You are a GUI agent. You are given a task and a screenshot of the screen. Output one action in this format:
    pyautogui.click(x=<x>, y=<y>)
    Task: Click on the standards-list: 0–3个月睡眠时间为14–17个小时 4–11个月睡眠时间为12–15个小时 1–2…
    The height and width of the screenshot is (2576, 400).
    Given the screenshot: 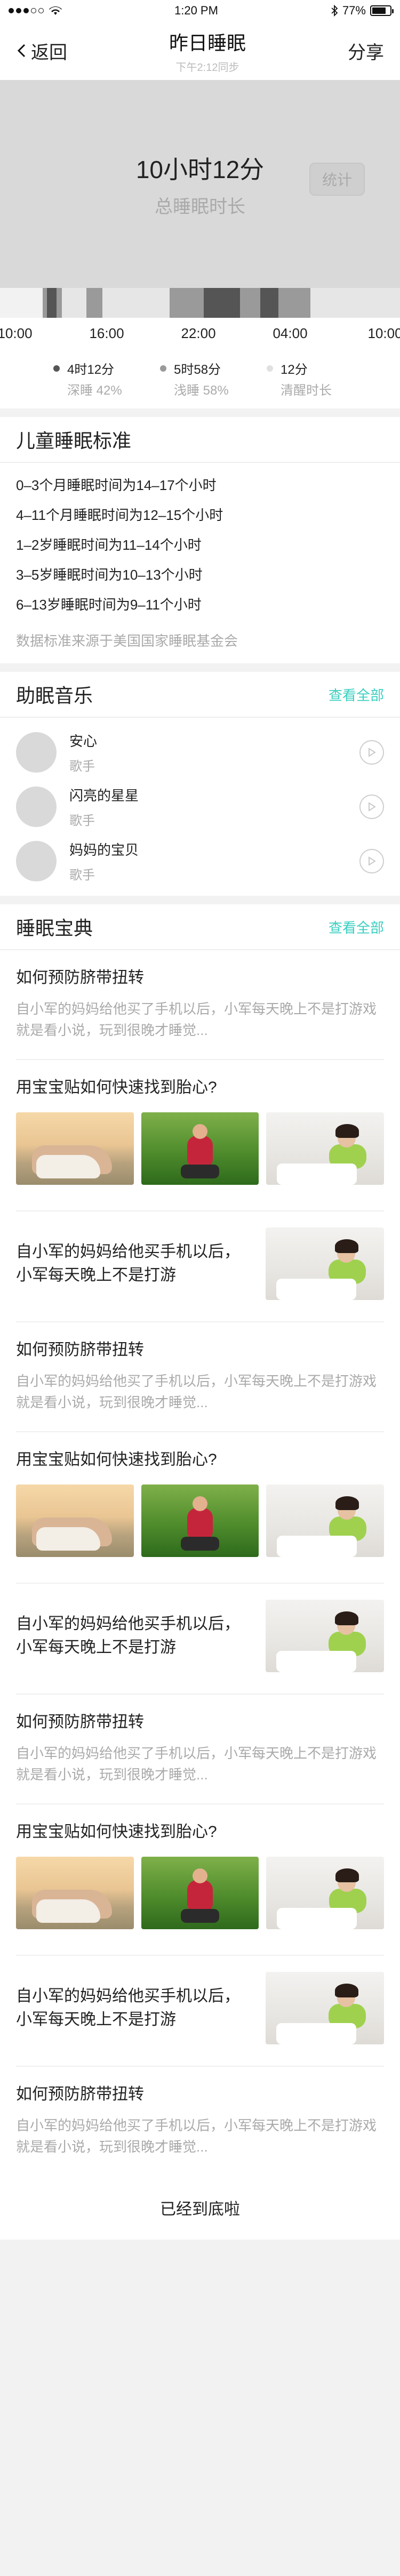 What is the action you would take?
    pyautogui.click(x=200, y=547)
    